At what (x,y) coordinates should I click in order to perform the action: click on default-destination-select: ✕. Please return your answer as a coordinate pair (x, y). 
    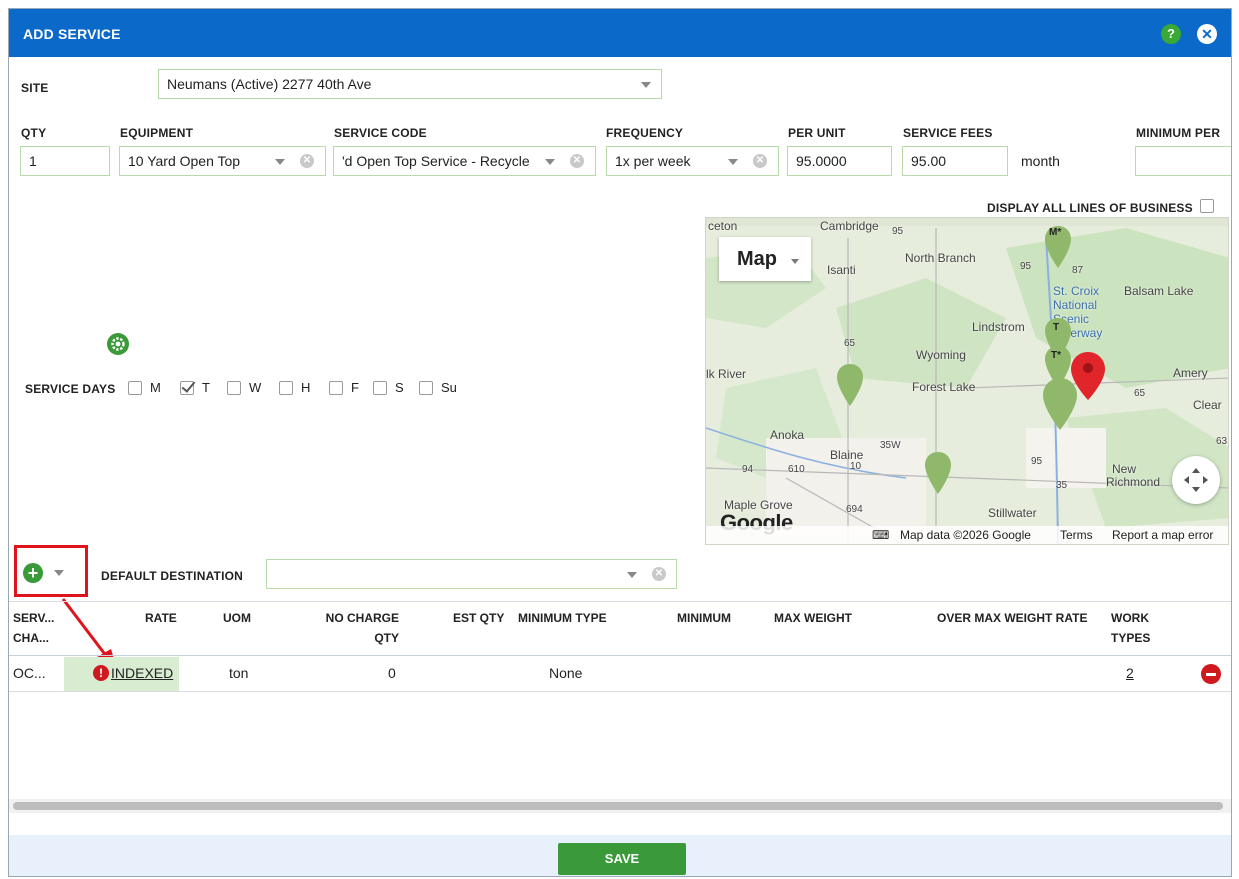
    Looking at the image, I should click on (471, 574).